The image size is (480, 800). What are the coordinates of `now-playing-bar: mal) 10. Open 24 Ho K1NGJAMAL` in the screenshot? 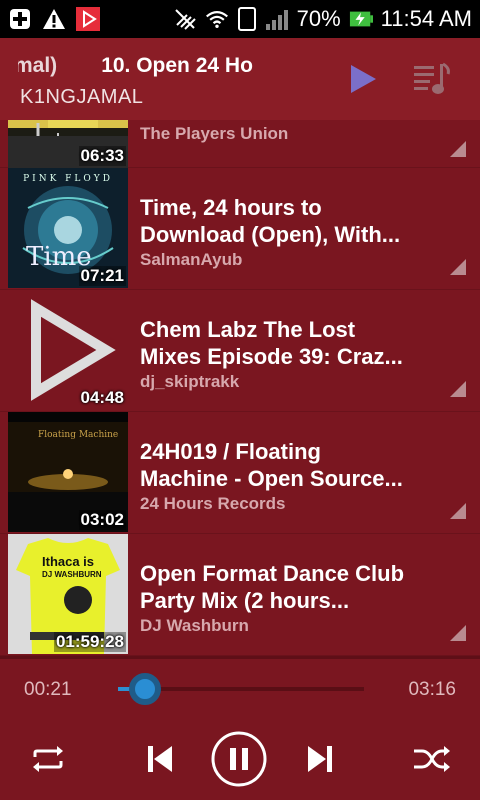 It's located at (240, 79).